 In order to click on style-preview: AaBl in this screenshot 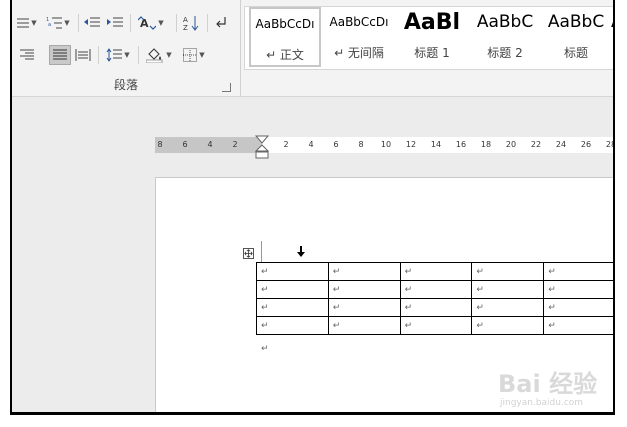, I will do `click(432, 22)`.